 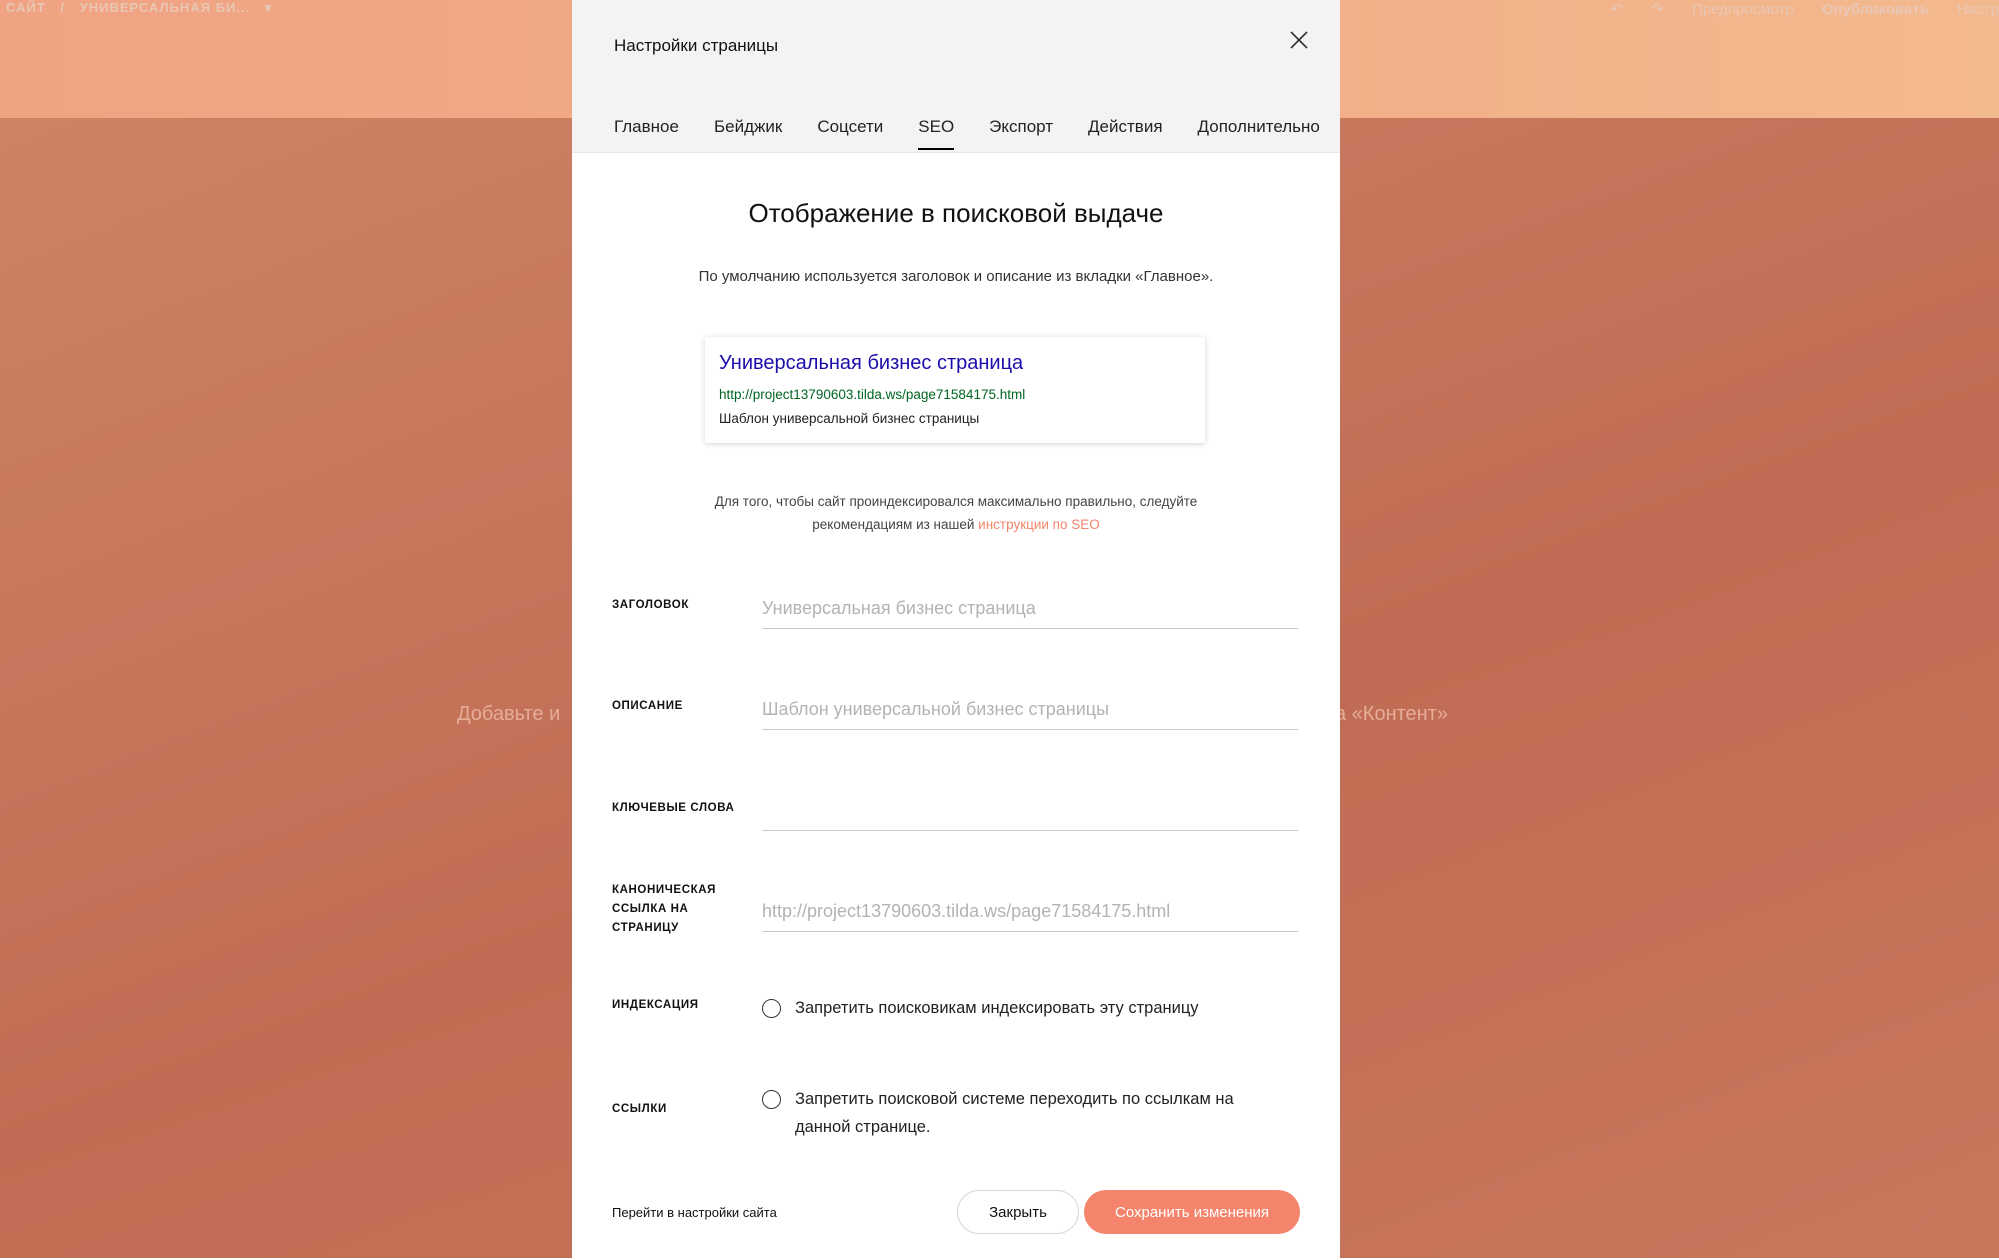 I want to click on modal-title: Настройки страницы, so click(x=696, y=45).